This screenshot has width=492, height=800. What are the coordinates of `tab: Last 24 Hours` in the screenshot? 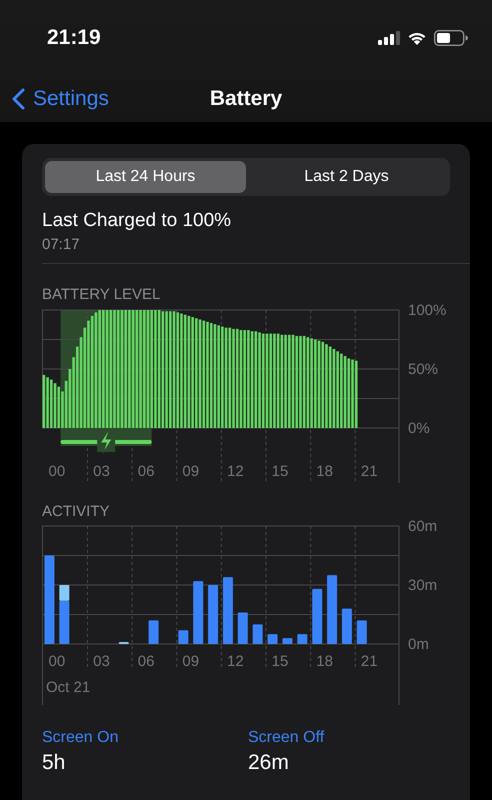 It's located at (145, 177).